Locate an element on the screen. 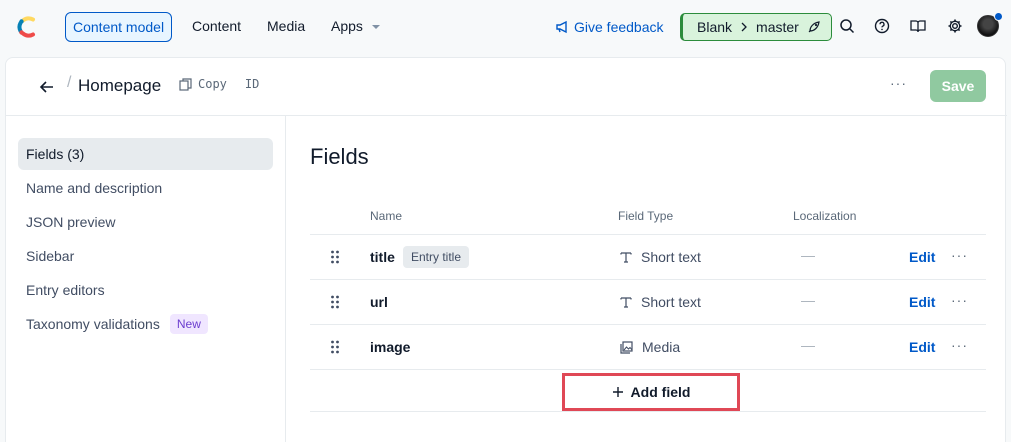  give-feedback-link: Give feedback is located at coordinates (609, 27).